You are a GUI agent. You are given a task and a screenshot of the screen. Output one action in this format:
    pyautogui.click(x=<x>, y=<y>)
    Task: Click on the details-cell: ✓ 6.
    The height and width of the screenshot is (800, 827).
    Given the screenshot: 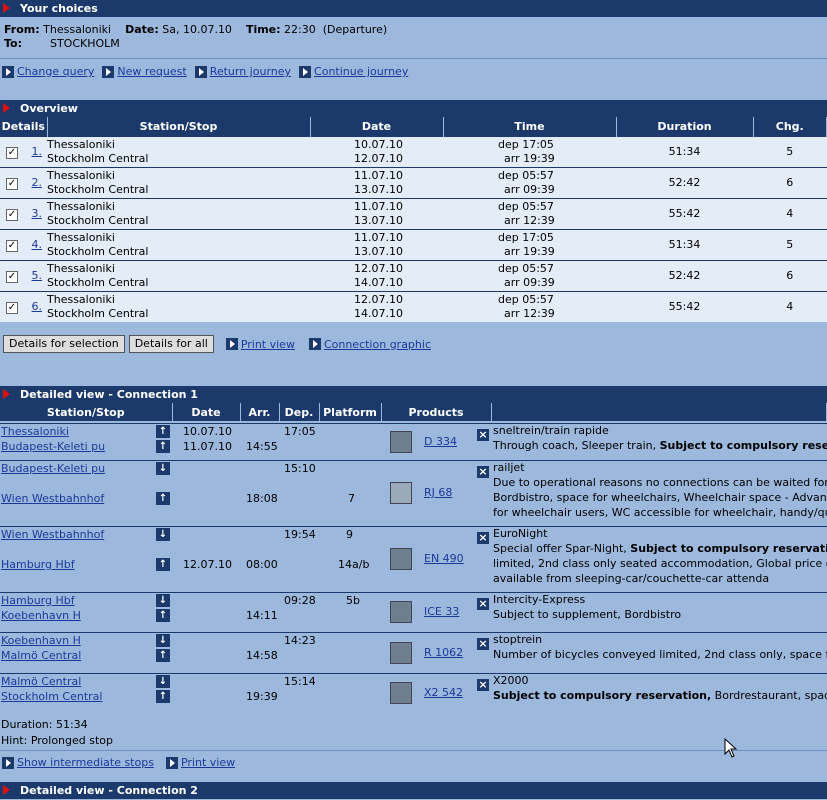 What is the action you would take?
    pyautogui.click(x=23, y=306)
    